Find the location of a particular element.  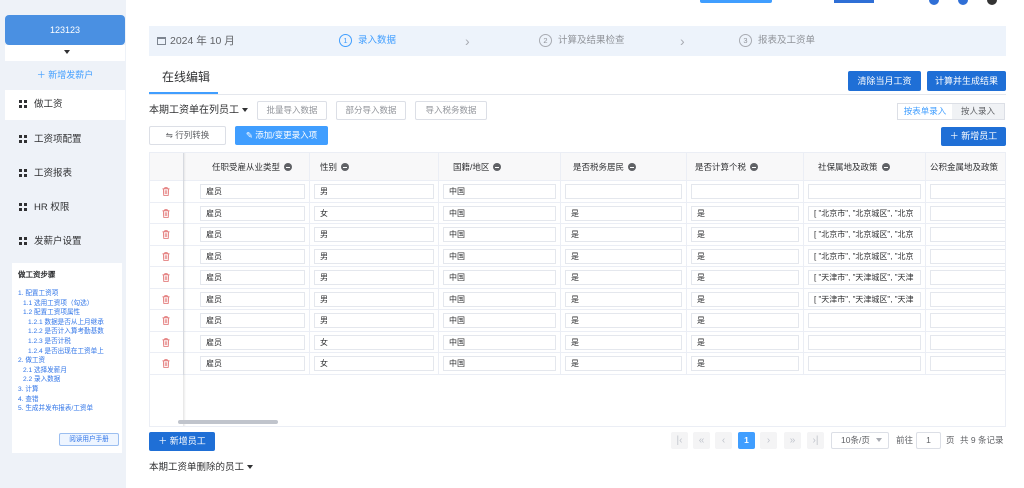

user-manual-button: 阅读用户手册 is located at coordinates (89, 439).